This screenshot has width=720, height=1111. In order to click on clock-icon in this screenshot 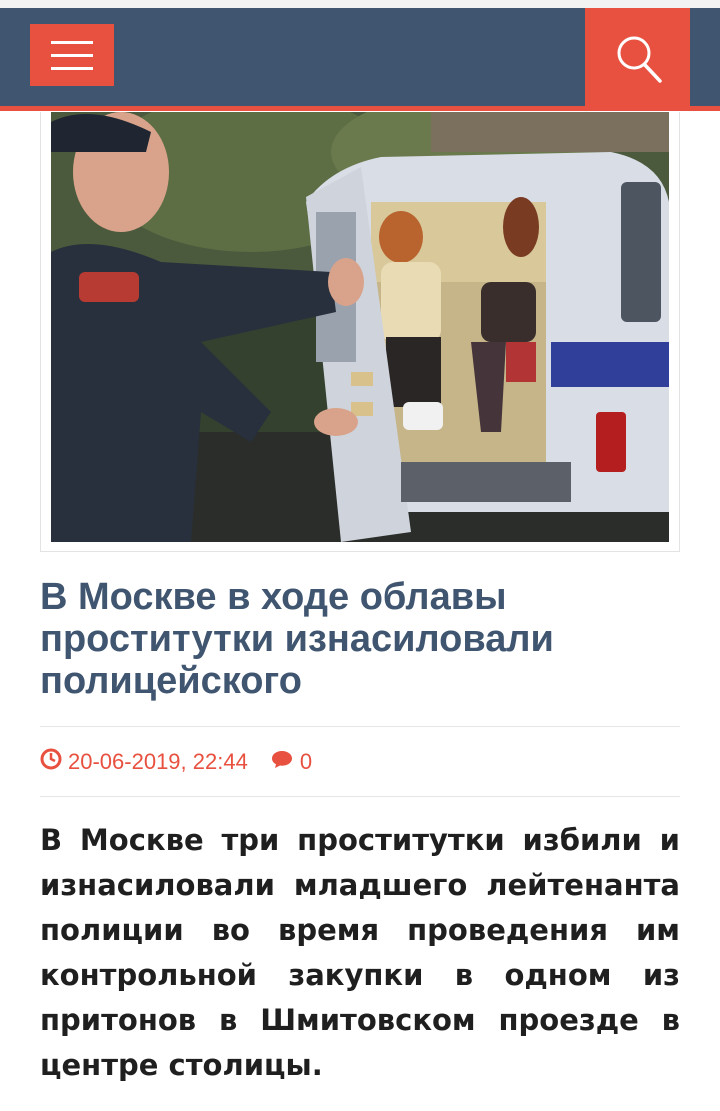, I will do `click(51, 762)`.